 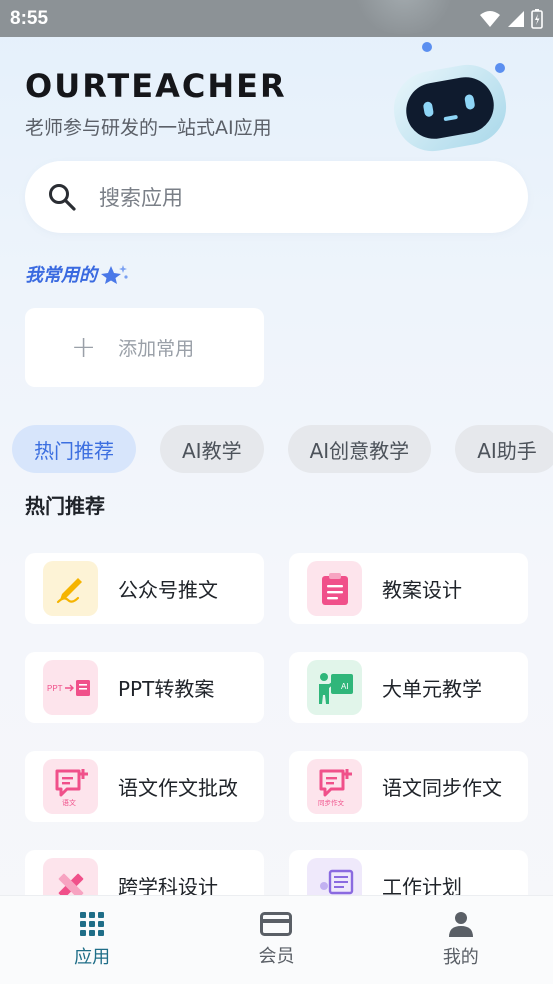 I want to click on app-card-ppt-to-plan: PPT PPT转教案, so click(x=144, y=687).